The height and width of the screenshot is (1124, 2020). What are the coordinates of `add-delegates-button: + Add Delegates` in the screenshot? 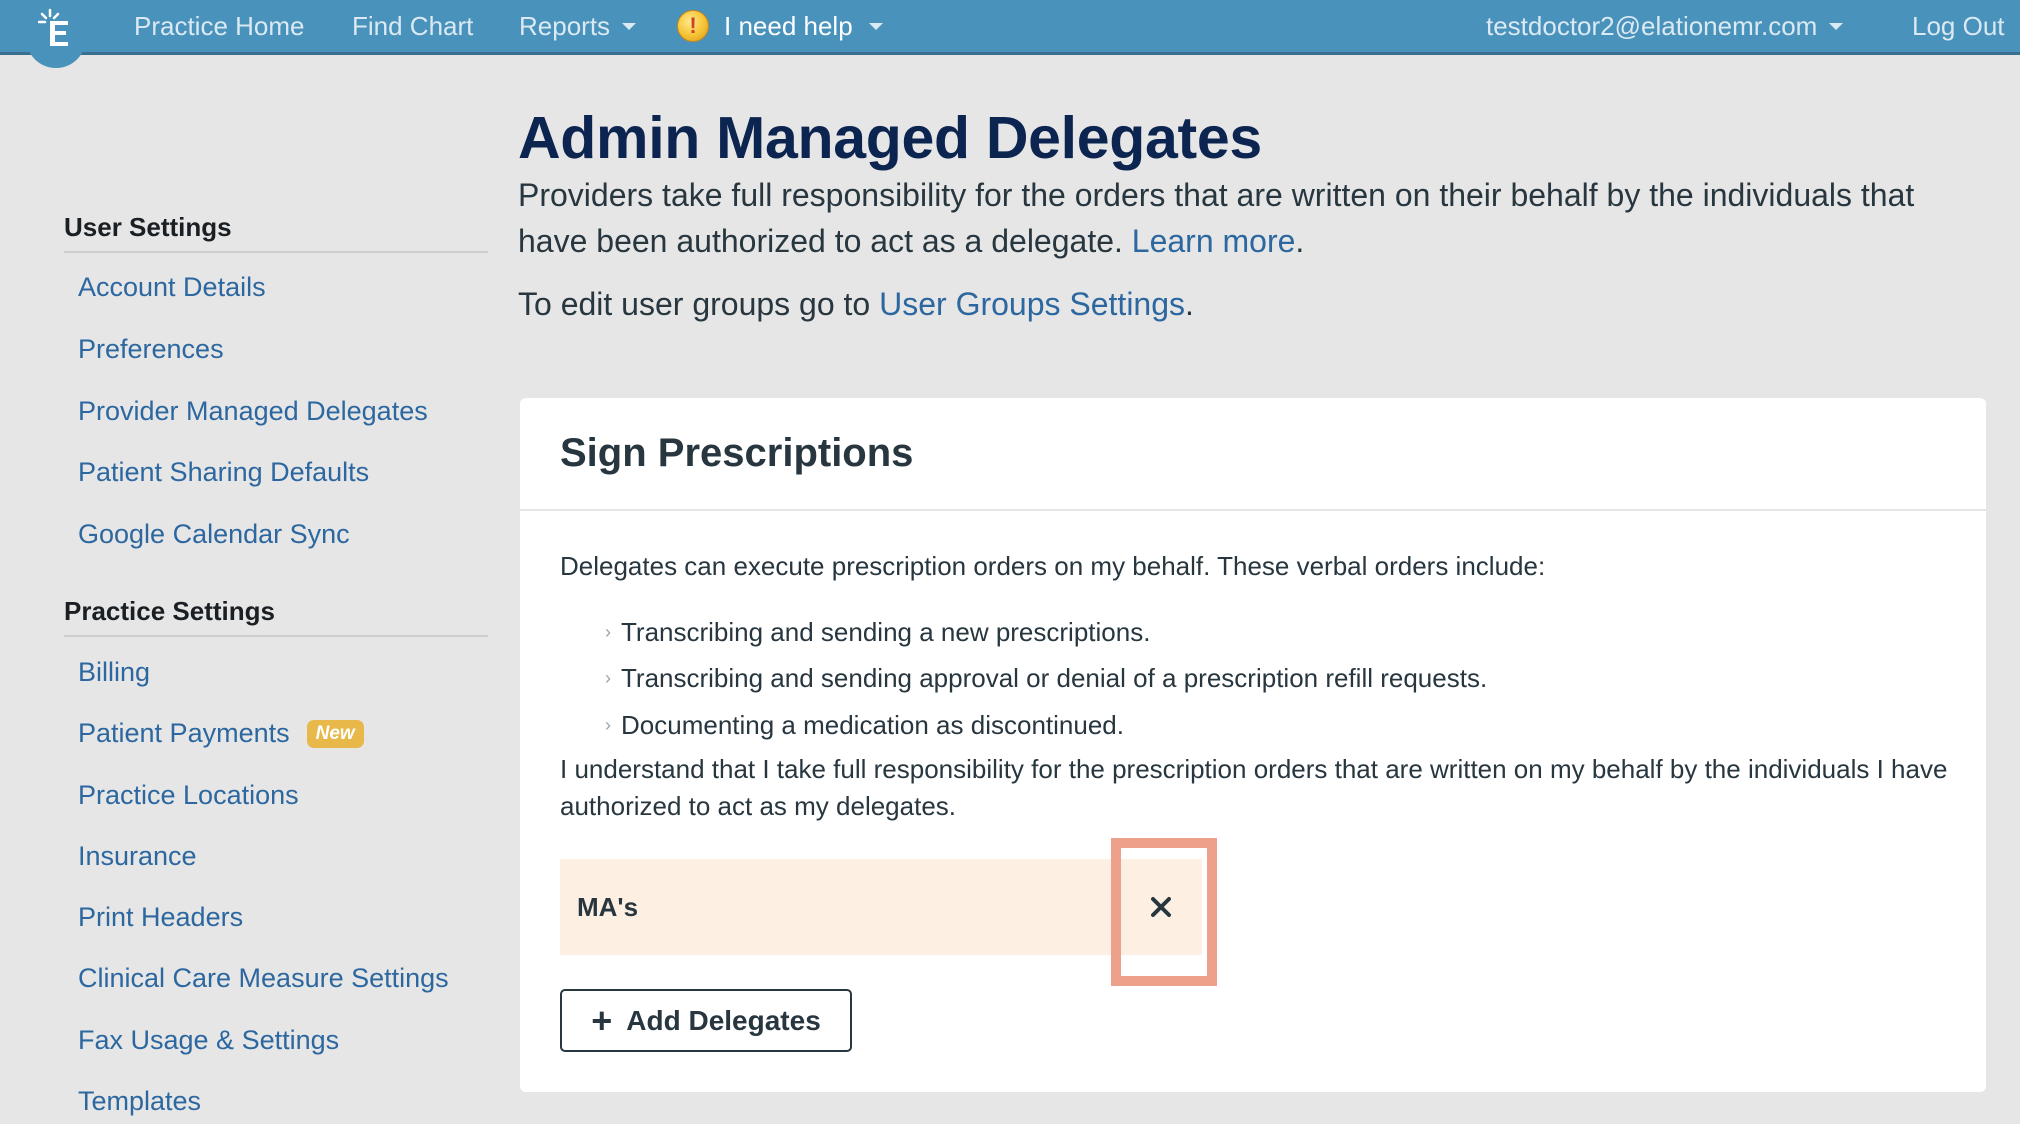 It's located at (706, 1020).